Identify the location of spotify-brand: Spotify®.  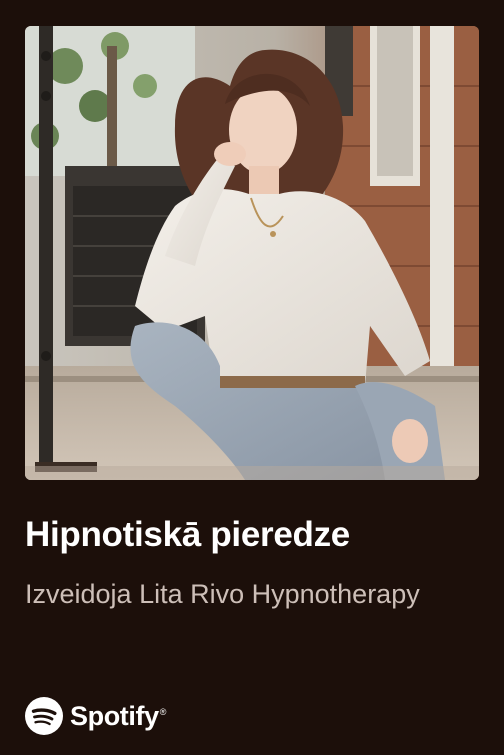
(95, 716).